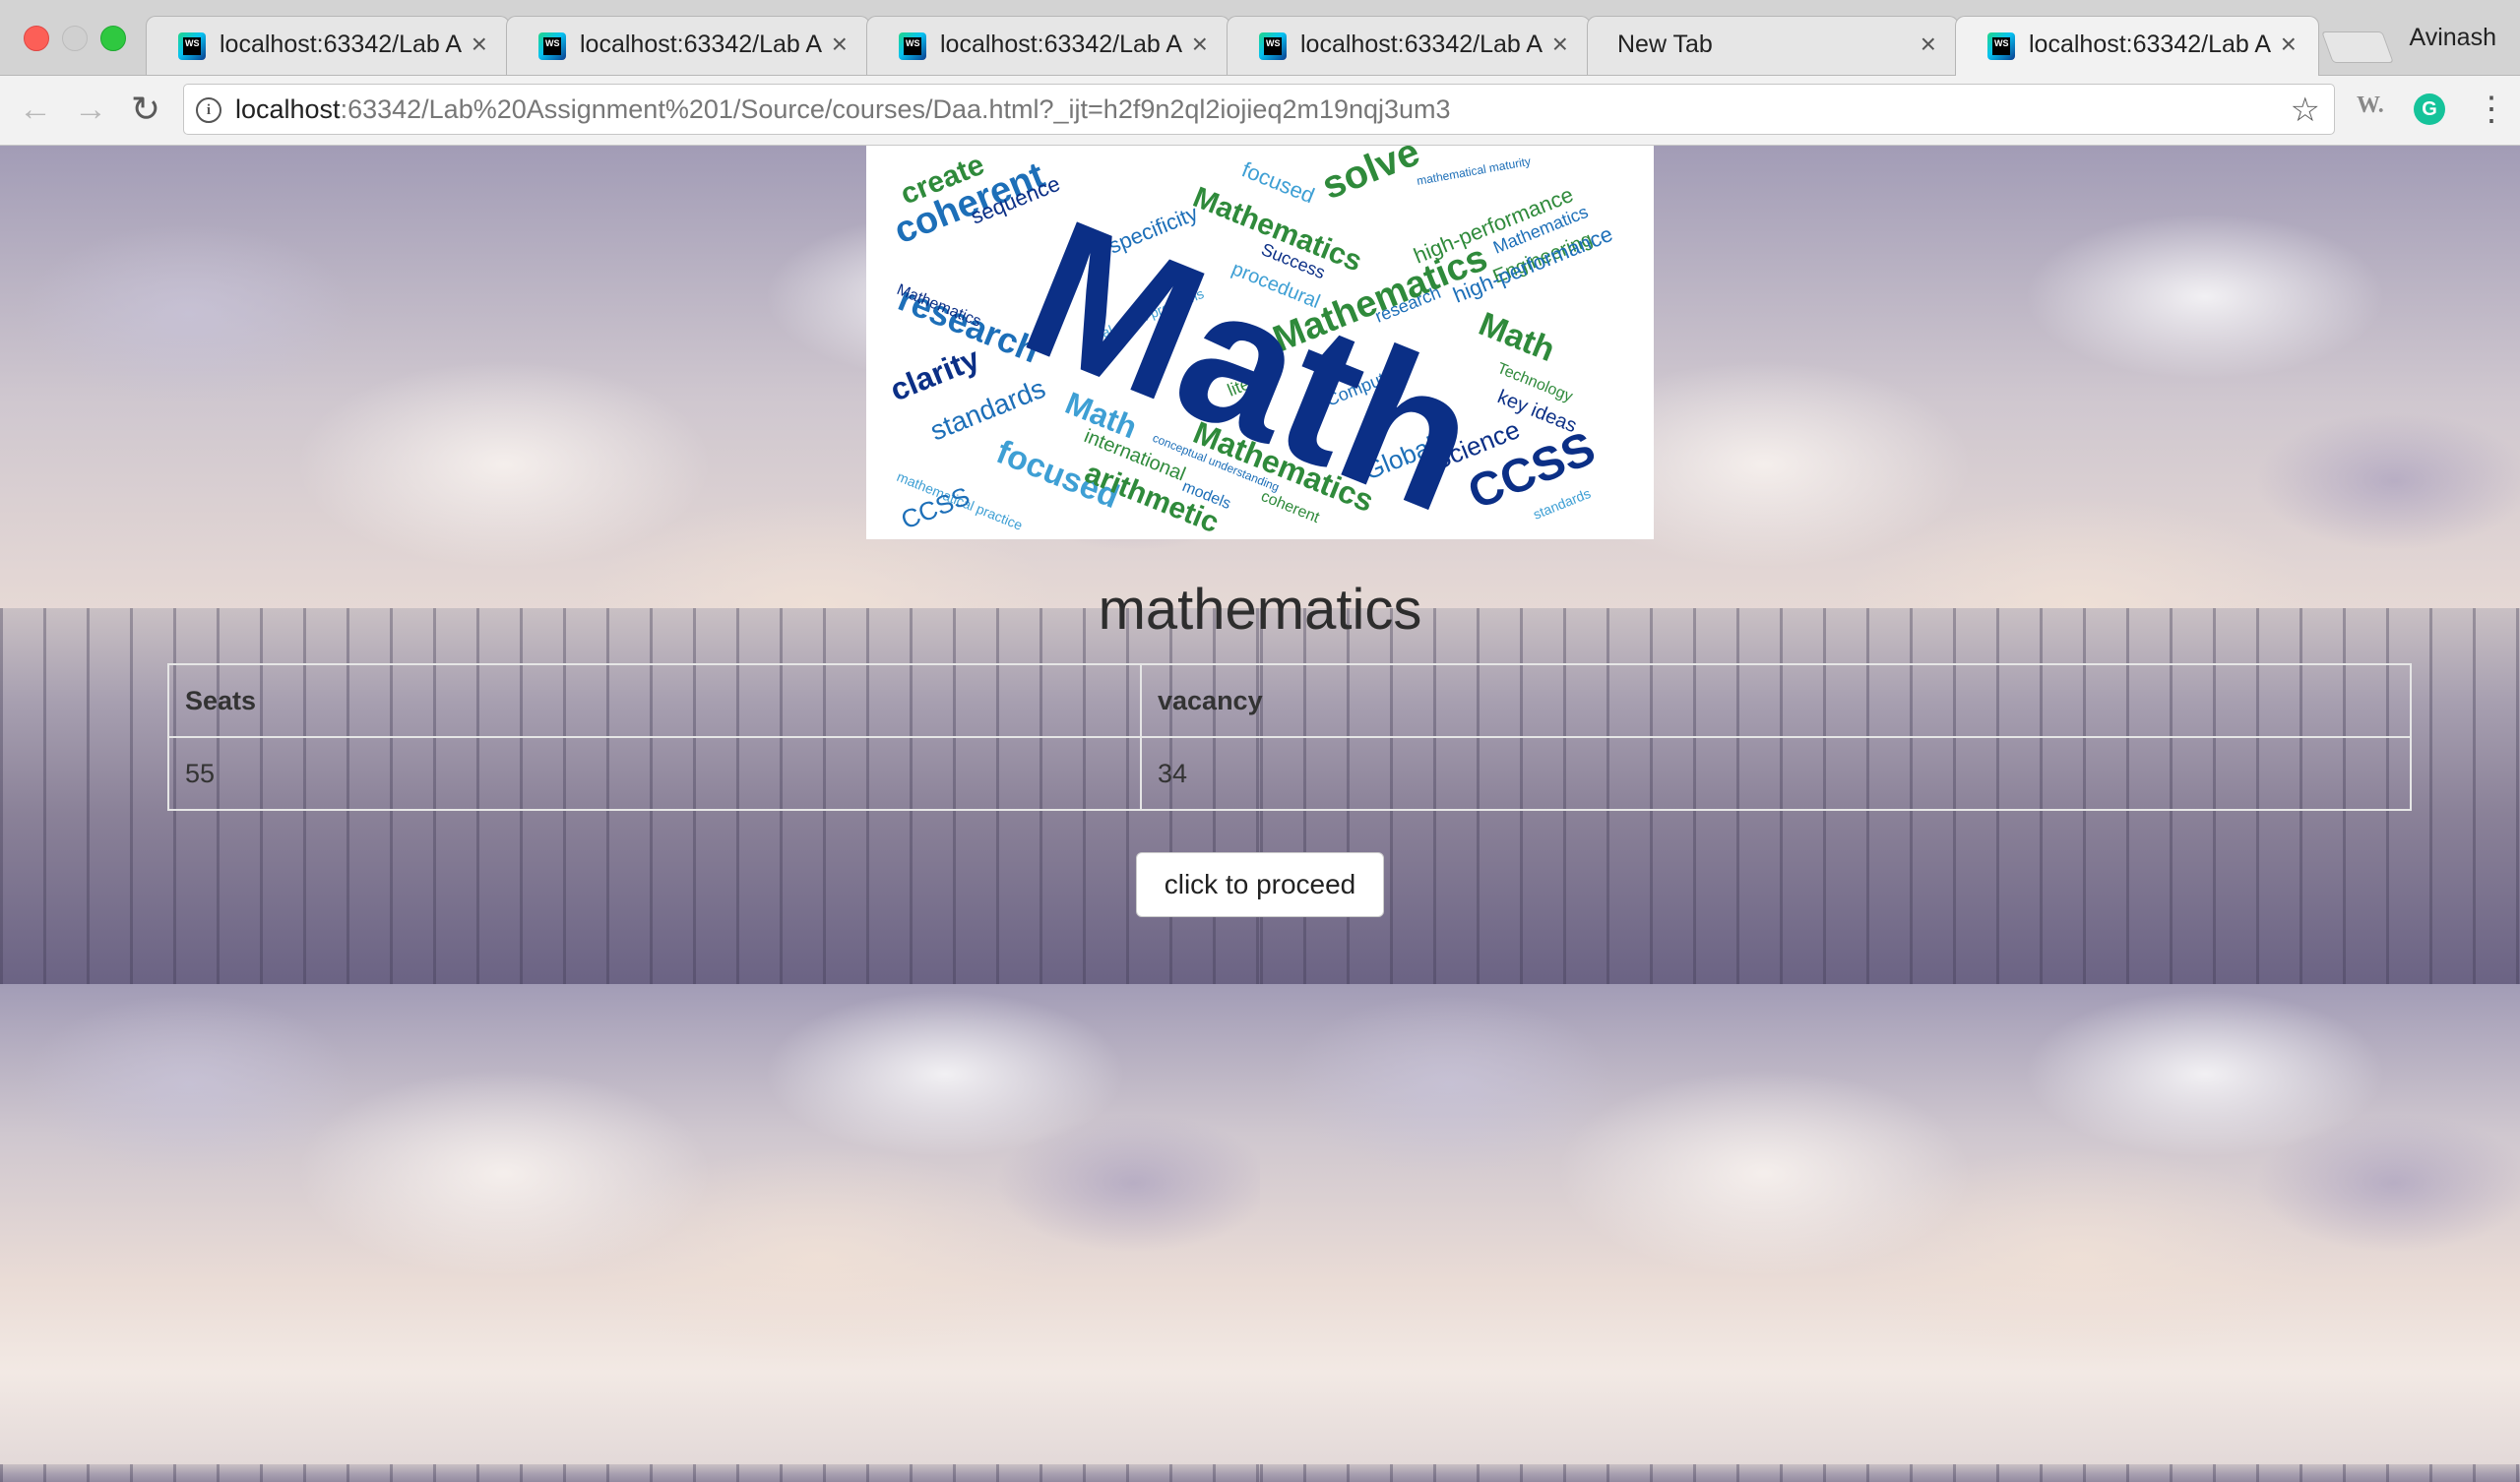 The width and height of the screenshot is (2520, 1482). Describe the element at coordinates (75, 38) in the screenshot. I see `window-minimize-button` at that location.